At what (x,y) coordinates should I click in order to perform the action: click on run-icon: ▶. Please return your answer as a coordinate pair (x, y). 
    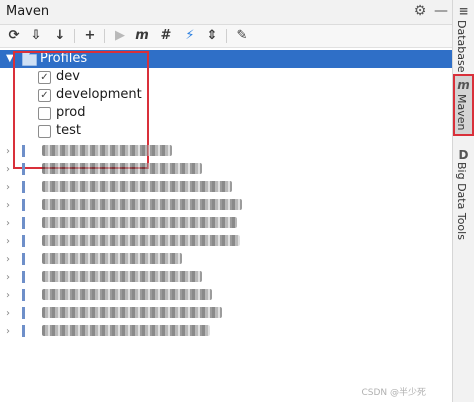
    Looking at the image, I should click on (120, 36).